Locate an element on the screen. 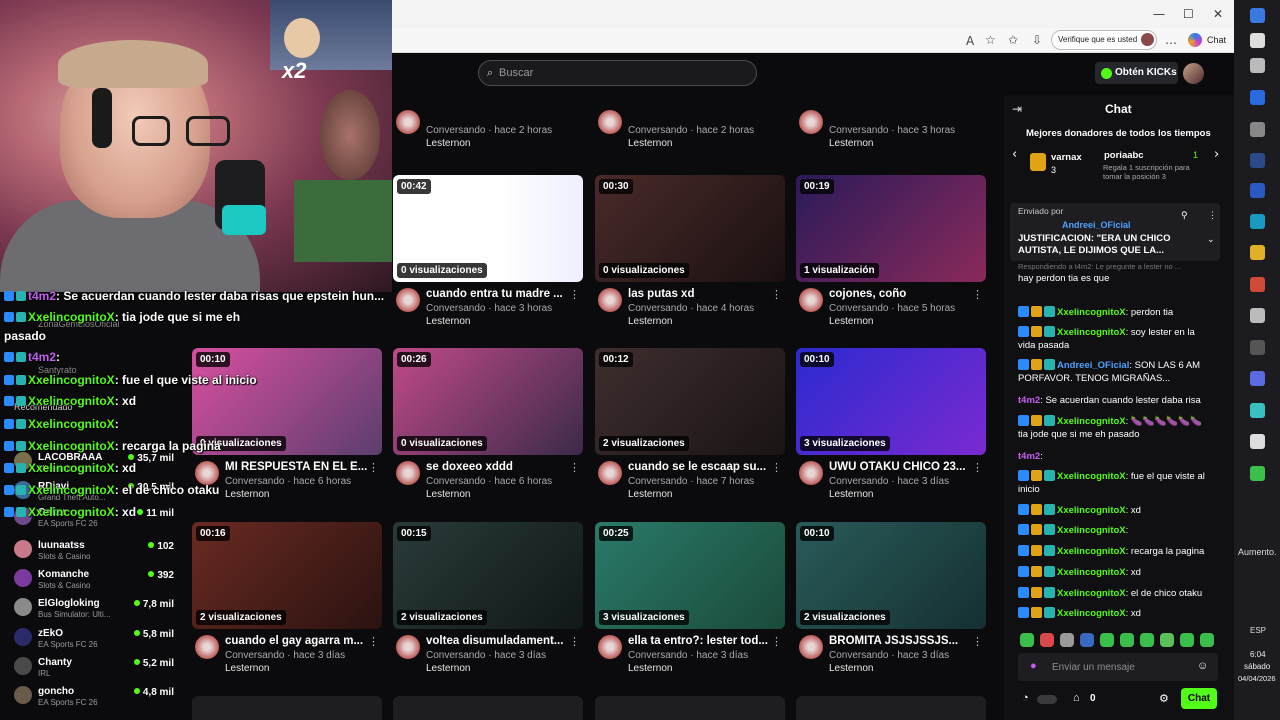  edge-icon is located at coordinates (1257, 221).